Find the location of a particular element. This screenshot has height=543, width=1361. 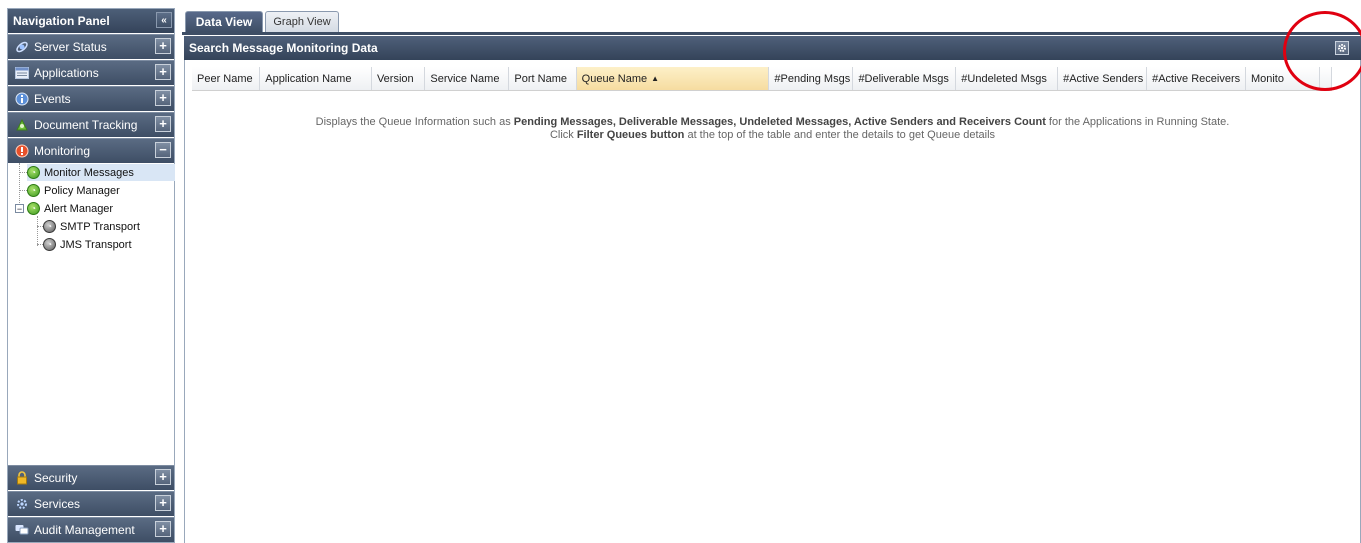

nav-section-security: Security + is located at coordinates (91, 477).